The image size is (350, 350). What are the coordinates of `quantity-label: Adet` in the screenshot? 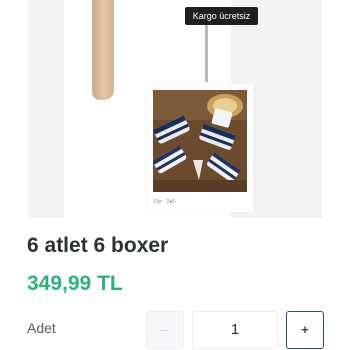 It's located at (41, 328).